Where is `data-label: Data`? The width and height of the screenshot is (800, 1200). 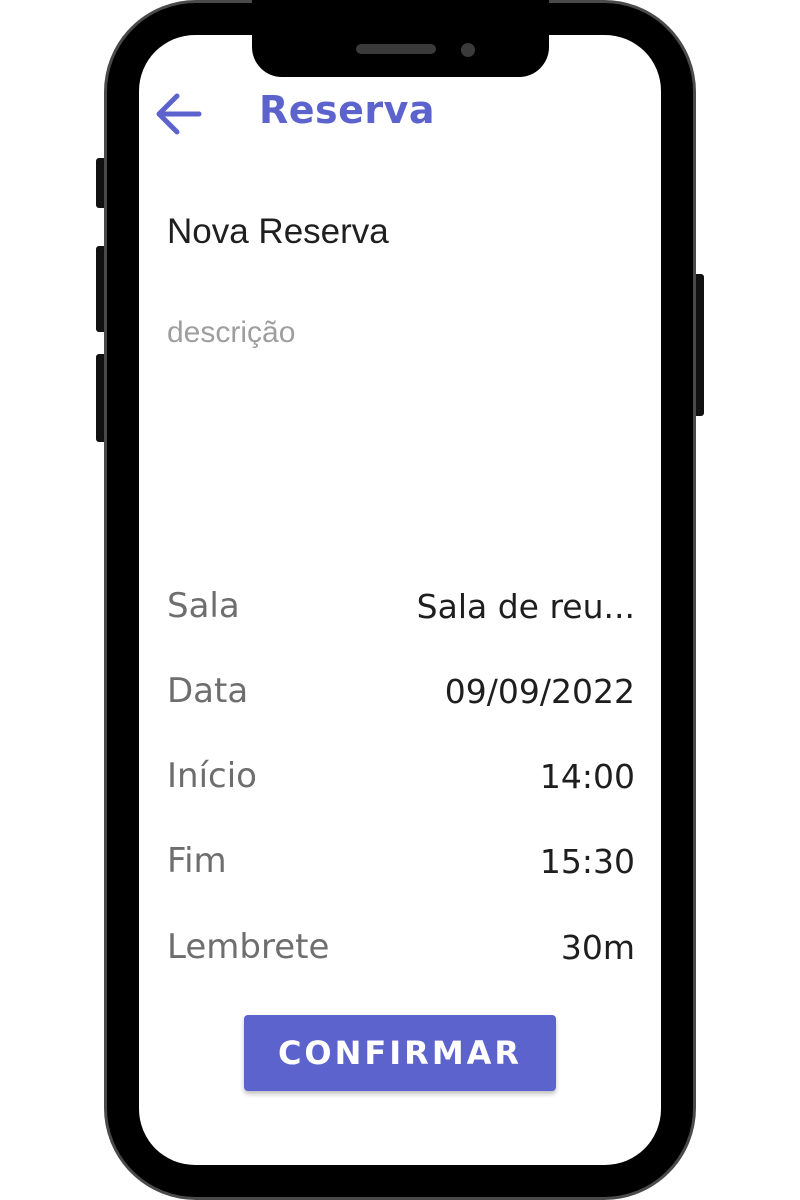
data-label: Data is located at coordinates (208, 691).